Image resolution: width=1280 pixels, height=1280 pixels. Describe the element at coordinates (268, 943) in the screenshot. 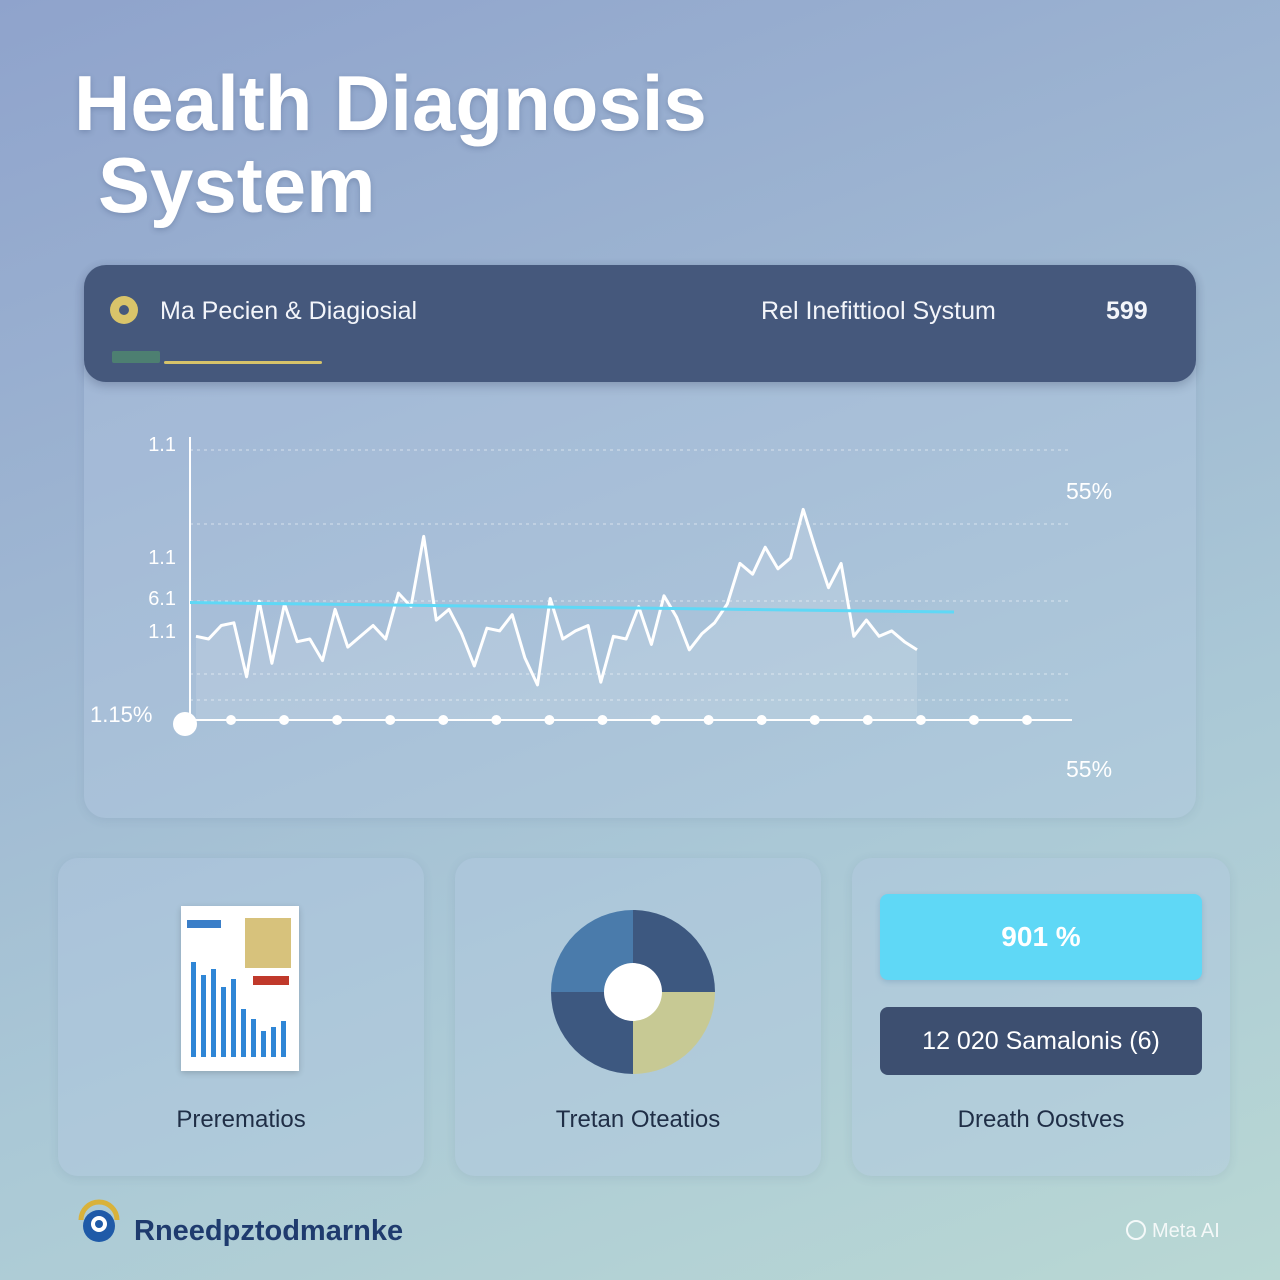

I see `doc-note-block` at that location.